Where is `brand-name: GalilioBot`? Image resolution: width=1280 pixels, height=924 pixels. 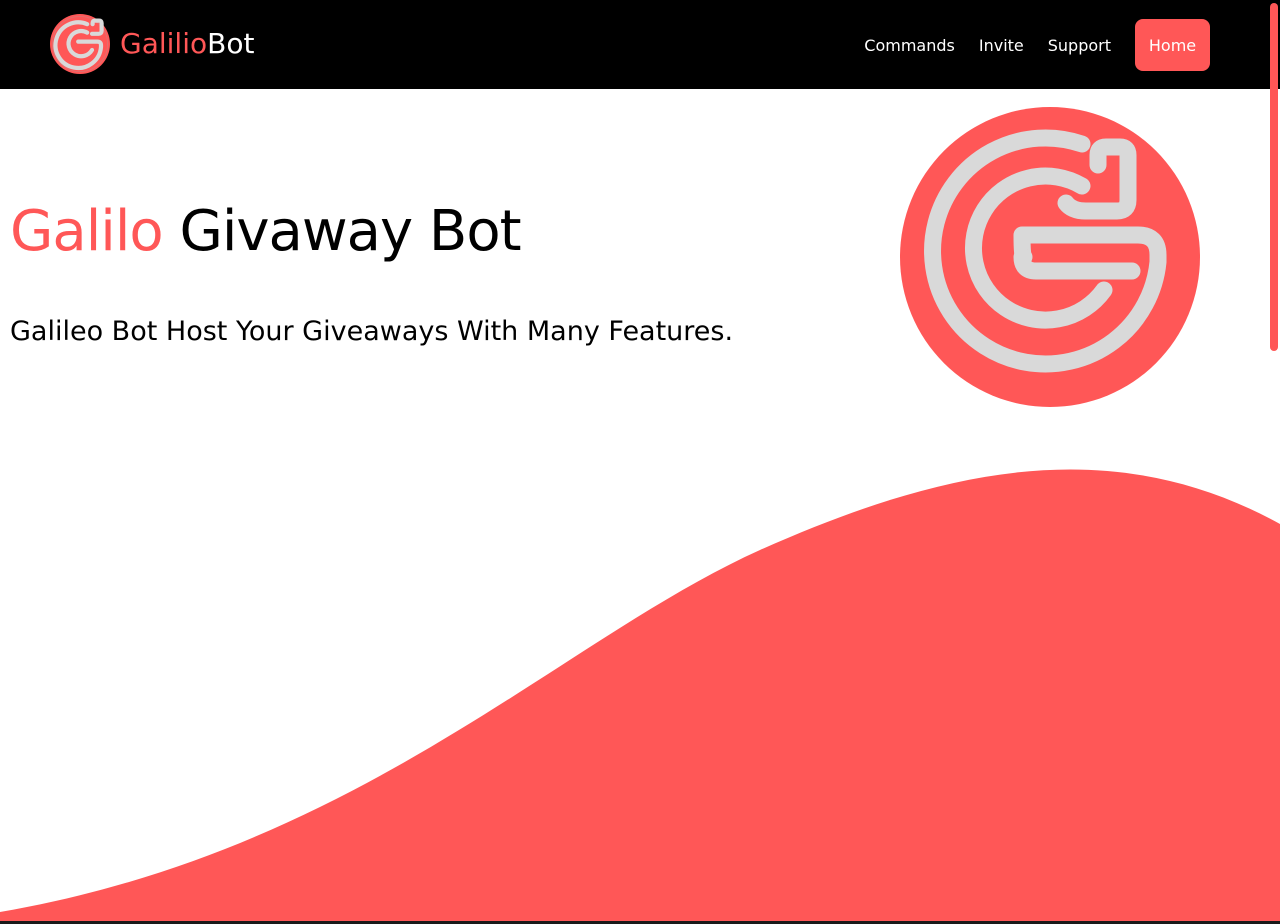
brand-name: GalilioBot is located at coordinates (187, 44).